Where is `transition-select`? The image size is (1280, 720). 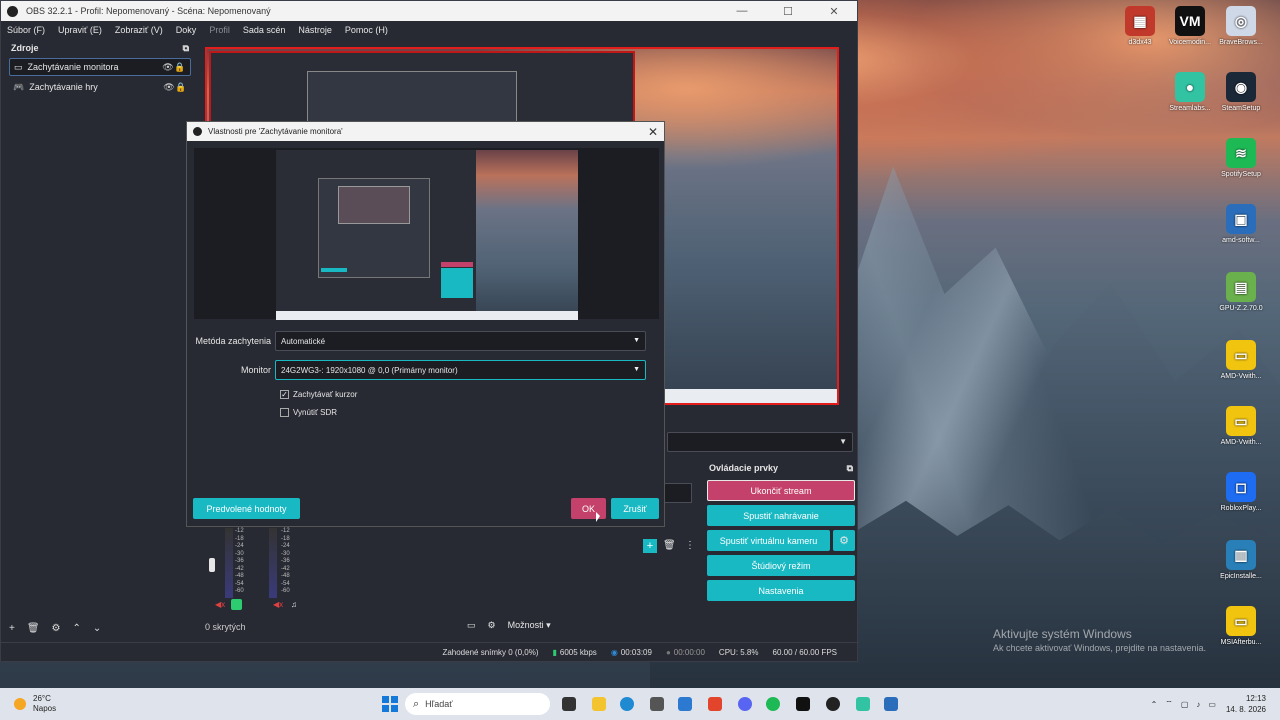 transition-select is located at coordinates (760, 442).